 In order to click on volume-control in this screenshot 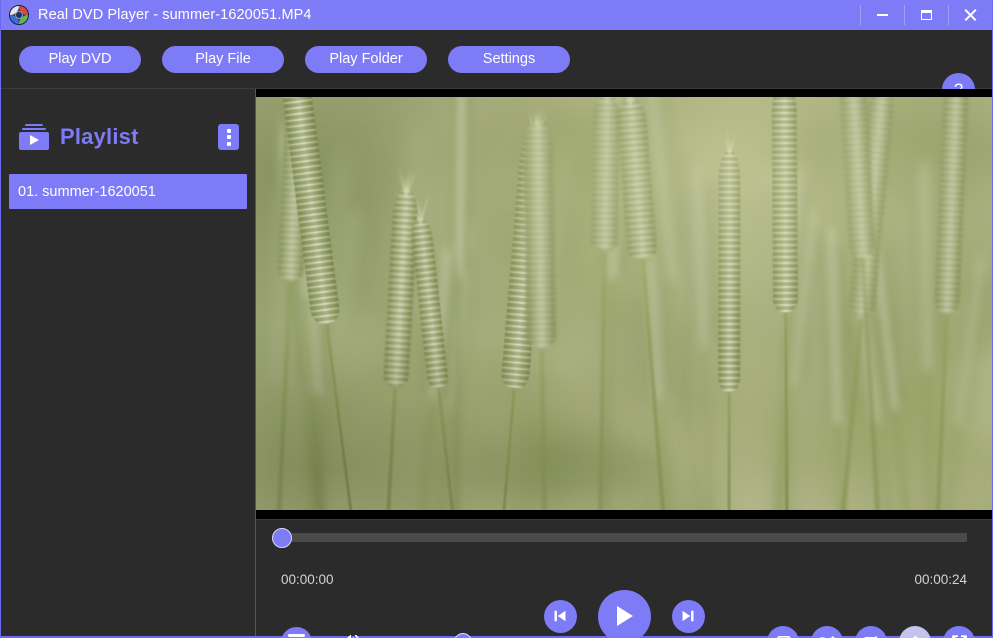, I will do `click(439, 635)`.